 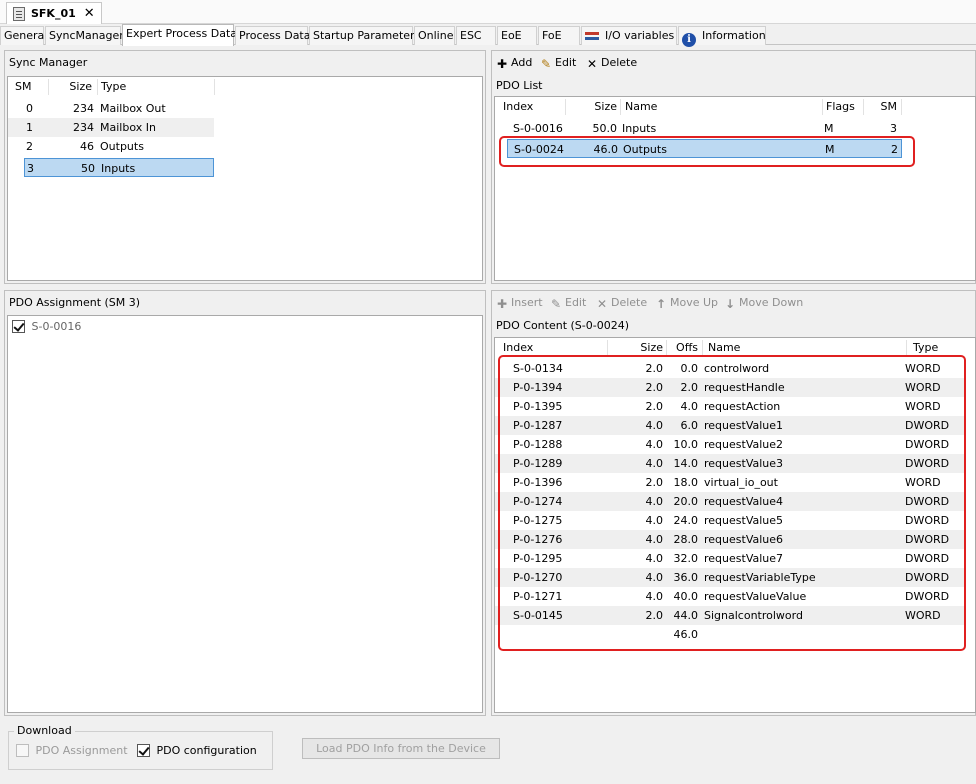 I want to click on cell-offs: 14.0, so click(x=686, y=463).